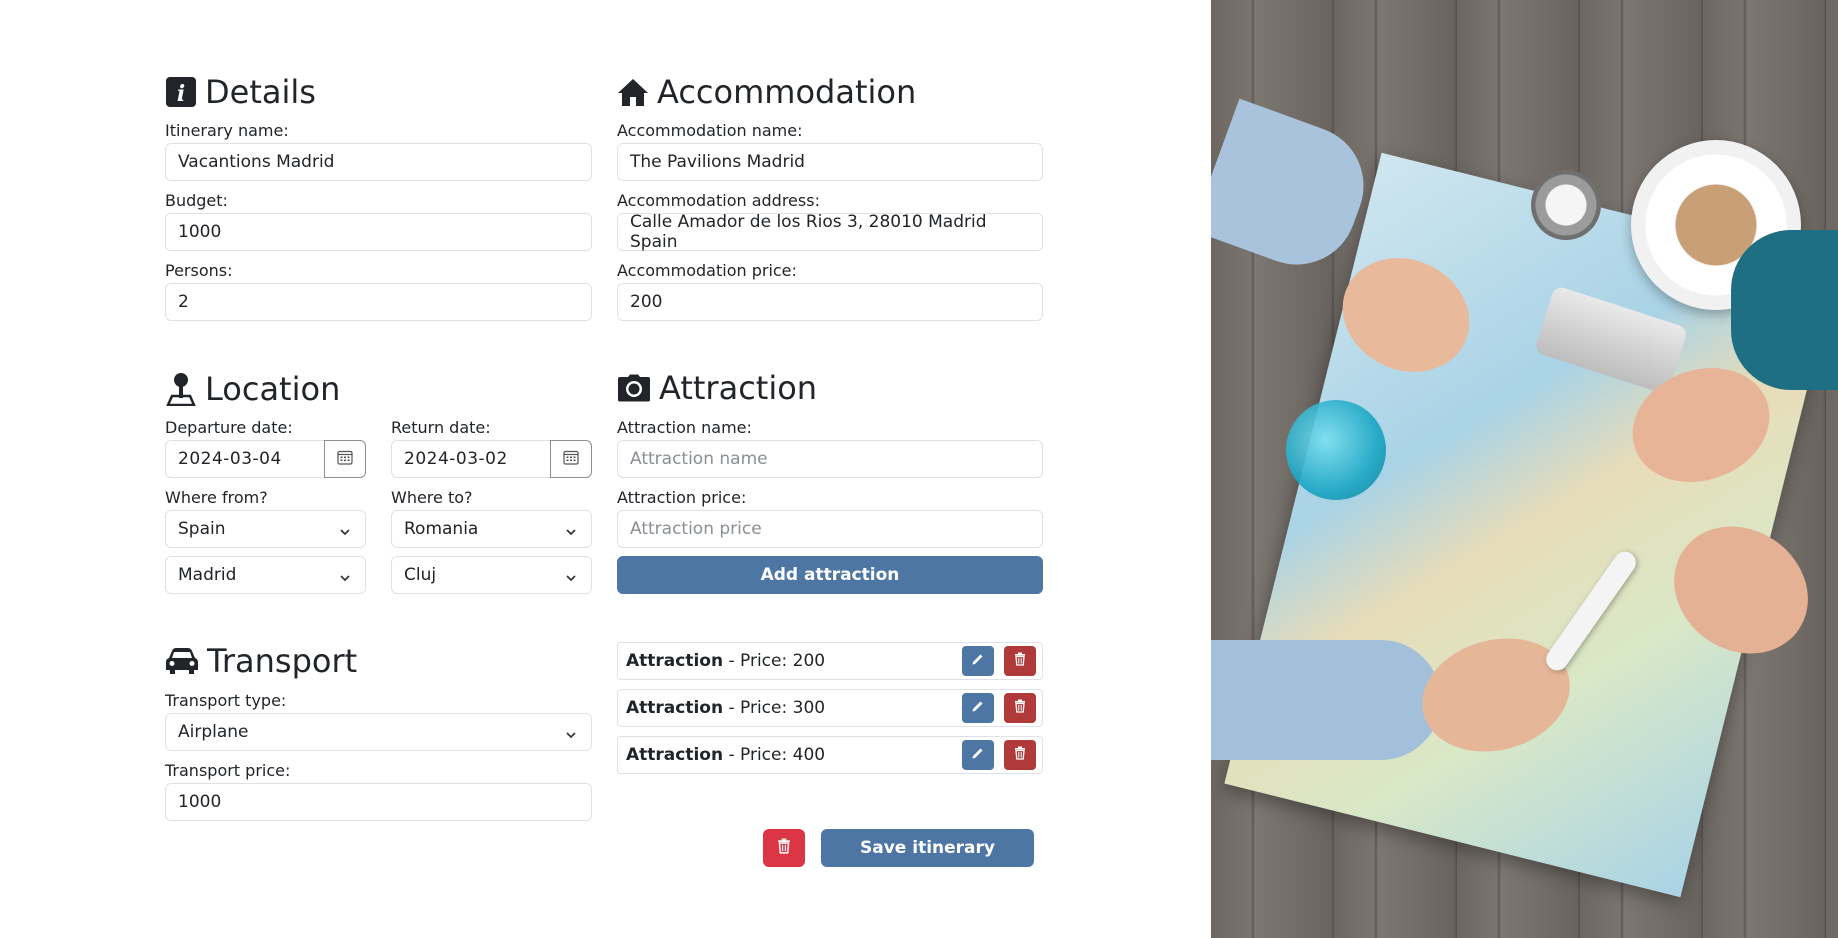 This screenshot has height=938, width=1838. What do you see at coordinates (830, 755) in the screenshot?
I see `attraction-list-item: Attraction - Price: 400` at bounding box center [830, 755].